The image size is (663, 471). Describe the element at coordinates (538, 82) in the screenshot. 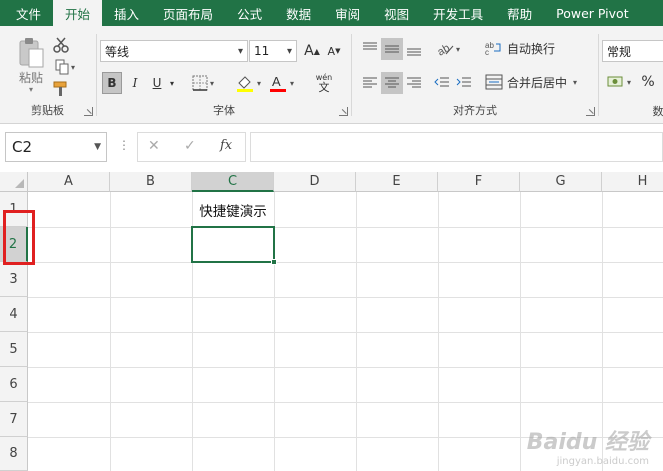

I see `merge-center-button: 合并后居中 ▾` at that location.